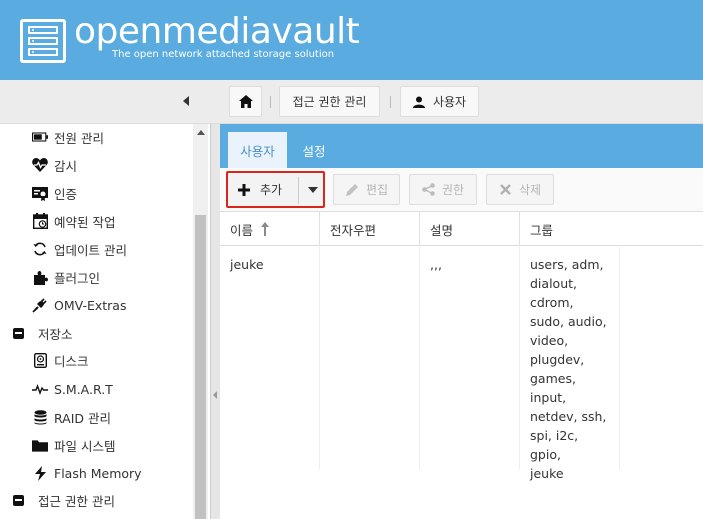  What do you see at coordinates (242, 230) in the screenshot?
I see `column-header-label: 이름` at bounding box center [242, 230].